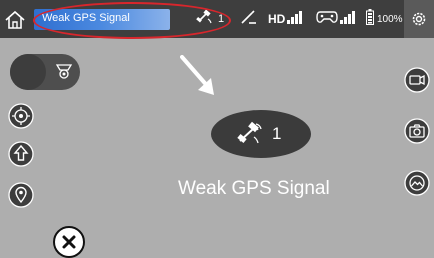 Image resolution: width=434 pixels, height=258 pixels. I want to click on take-photo-button, so click(417, 133).